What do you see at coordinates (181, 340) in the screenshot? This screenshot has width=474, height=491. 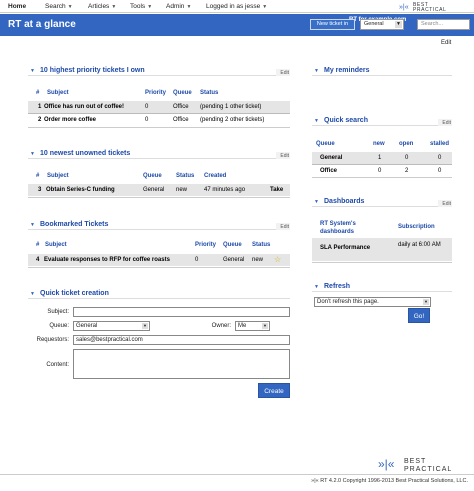 I see `requestors-input: sales@bestpractical.com` at bounding box center [181, 340].